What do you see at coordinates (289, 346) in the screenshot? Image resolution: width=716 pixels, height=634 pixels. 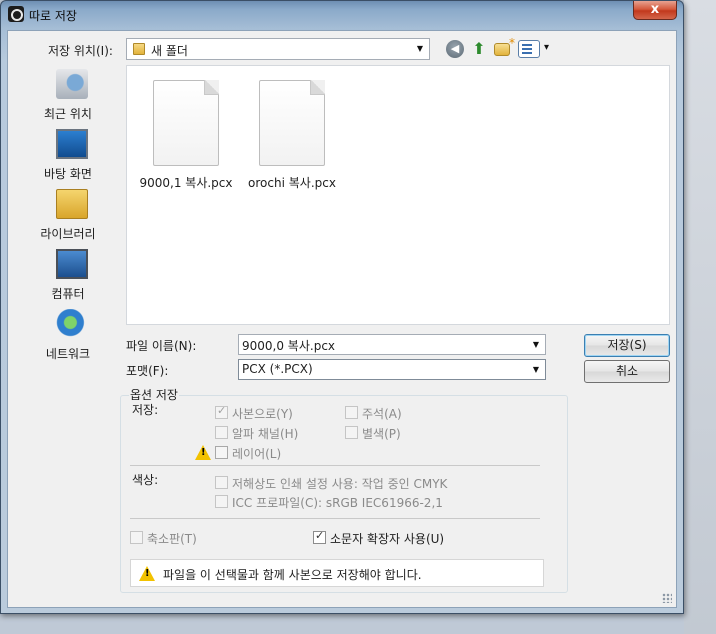 I see `filename-value: 9000,0 복사.pcx` at bounding box center [289, 346].